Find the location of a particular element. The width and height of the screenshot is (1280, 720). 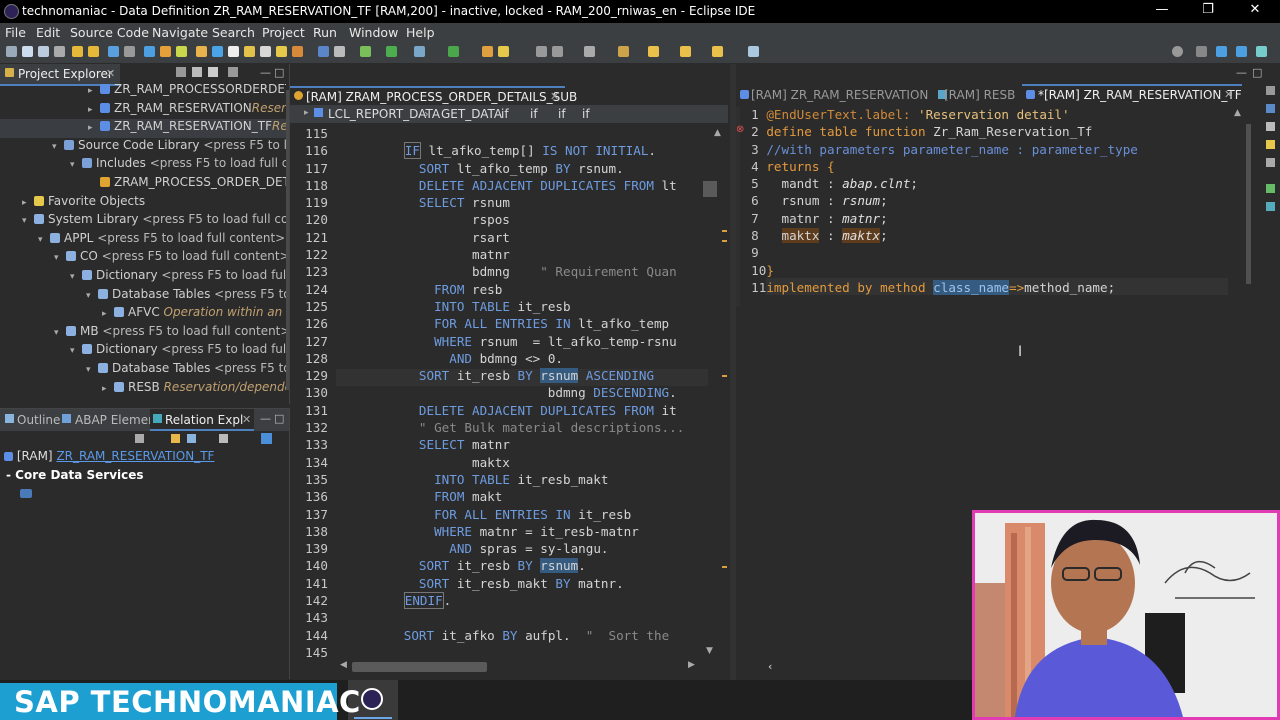

run-icon is located at coordinates (391, 51).